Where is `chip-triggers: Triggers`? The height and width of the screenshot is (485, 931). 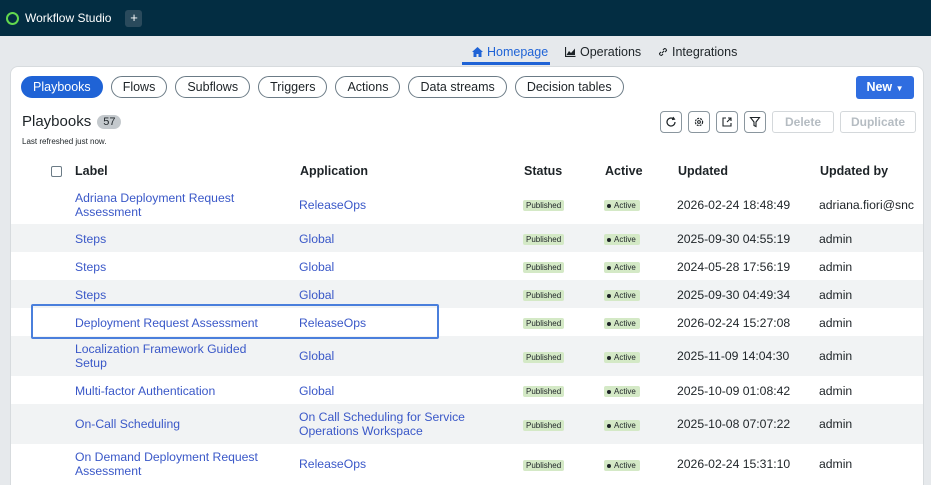 chip-triggers: Triggers is located at coordinates (293, 87).